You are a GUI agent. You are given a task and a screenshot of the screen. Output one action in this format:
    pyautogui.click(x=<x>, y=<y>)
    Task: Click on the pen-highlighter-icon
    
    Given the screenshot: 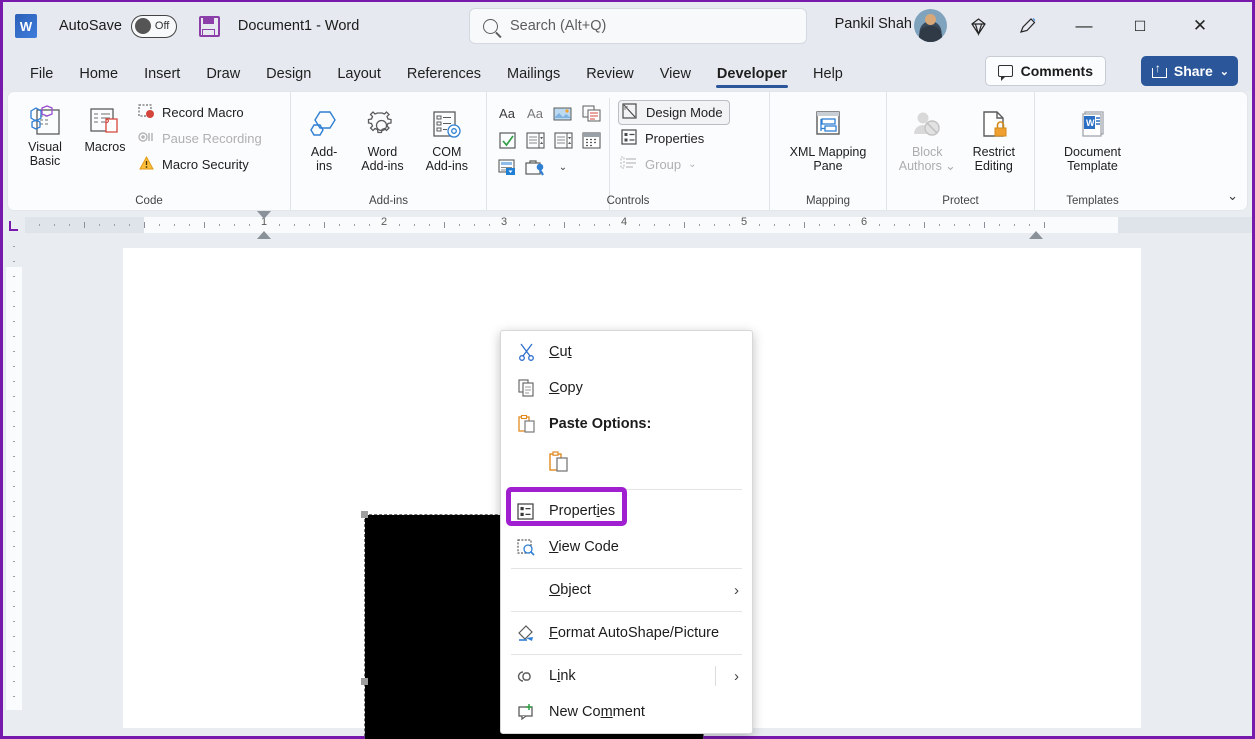 What is the action you would take?
    pyautogui.click(x=1028, y=26)
    